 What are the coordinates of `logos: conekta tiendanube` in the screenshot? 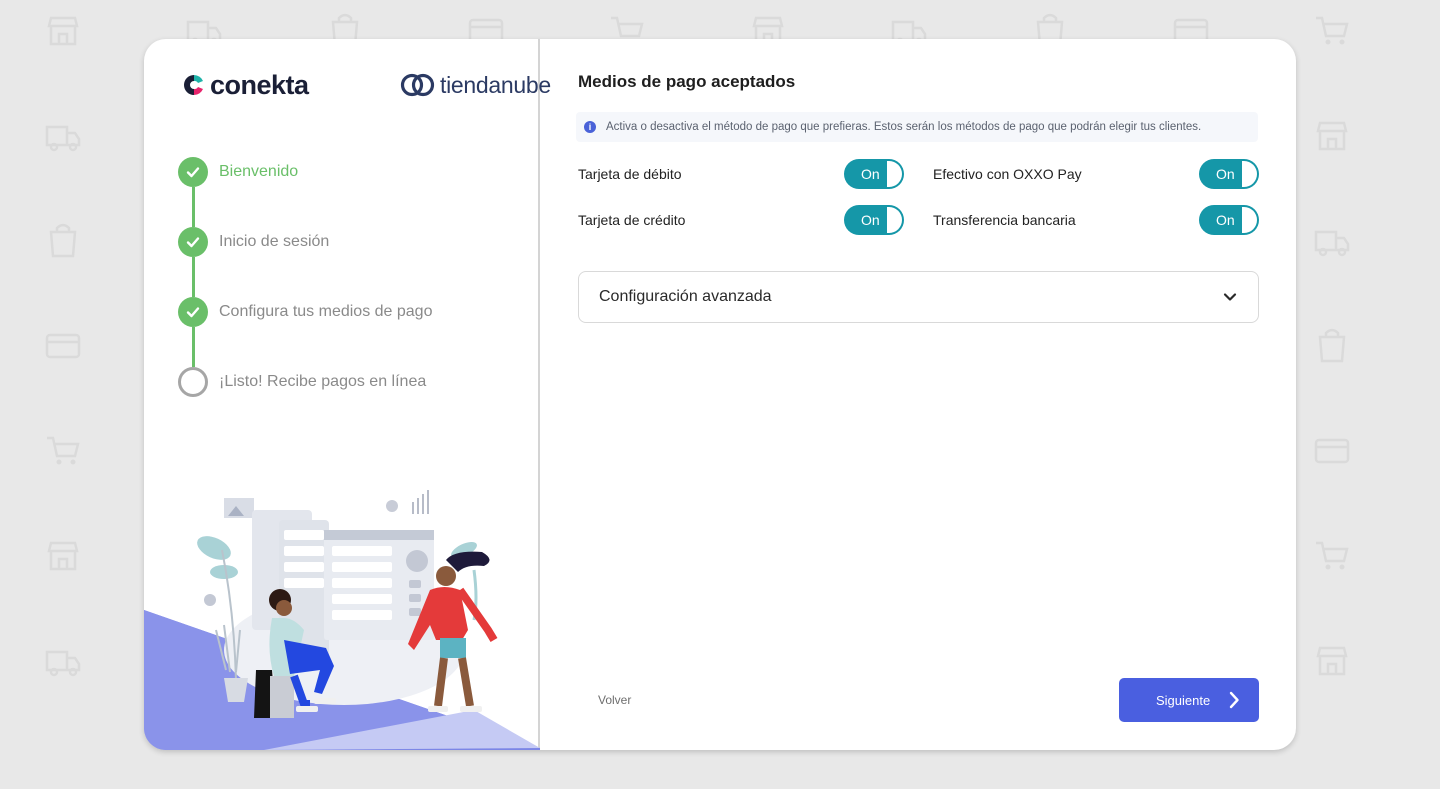 It's located at (366, 85).